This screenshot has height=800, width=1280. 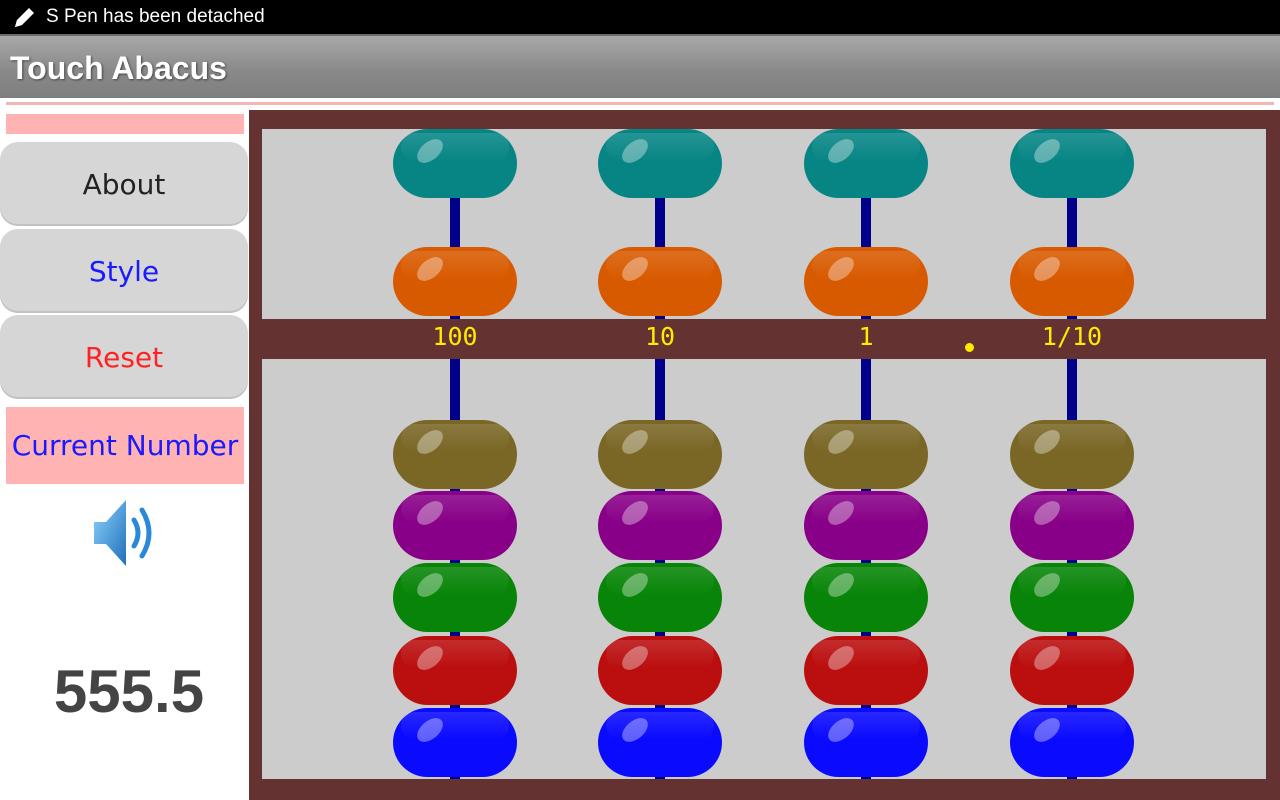 What do you see at coordinates (455, 336) in the screenshot?
I see `place-value-label: 100` at bounding box center [455, 336].